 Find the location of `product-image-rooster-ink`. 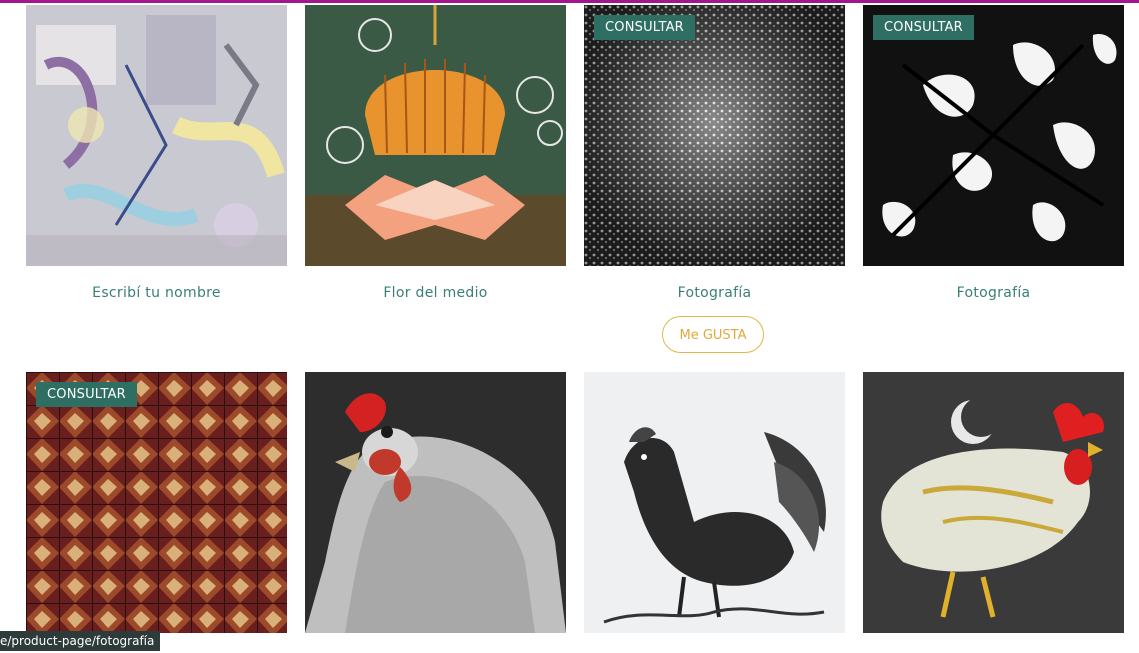

product-image-rooster-ink is located at coordinates (714, 502).